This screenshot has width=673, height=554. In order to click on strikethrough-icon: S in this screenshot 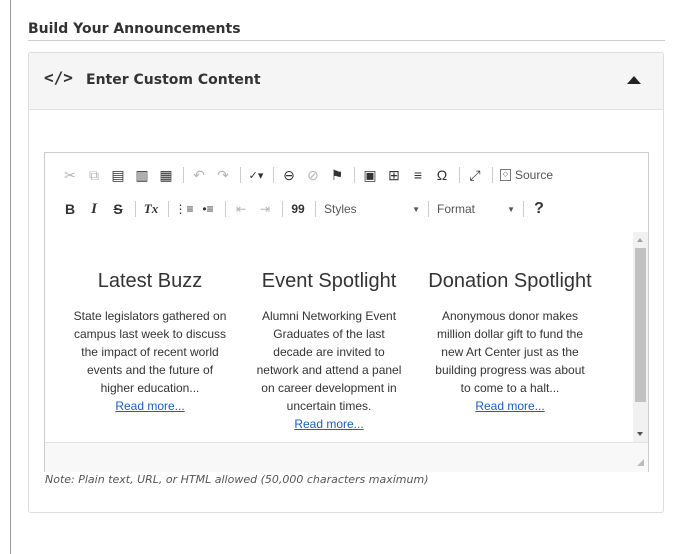, I will do `click(118, 209)`.